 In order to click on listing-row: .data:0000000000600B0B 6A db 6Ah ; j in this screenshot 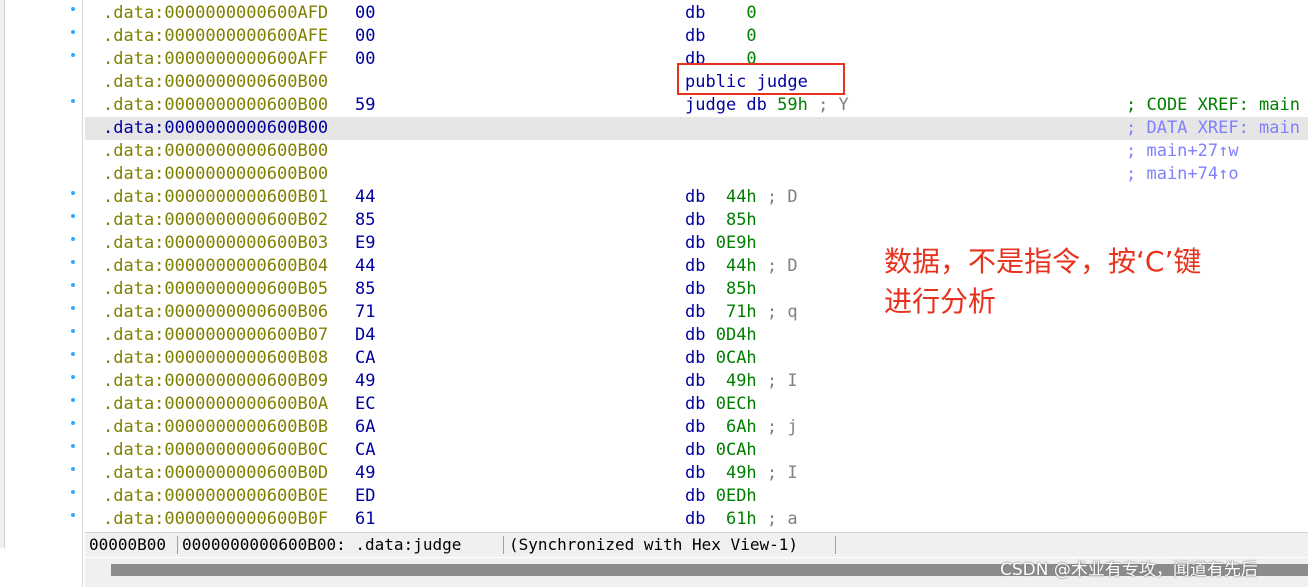, I will do `click(696, 427)`.